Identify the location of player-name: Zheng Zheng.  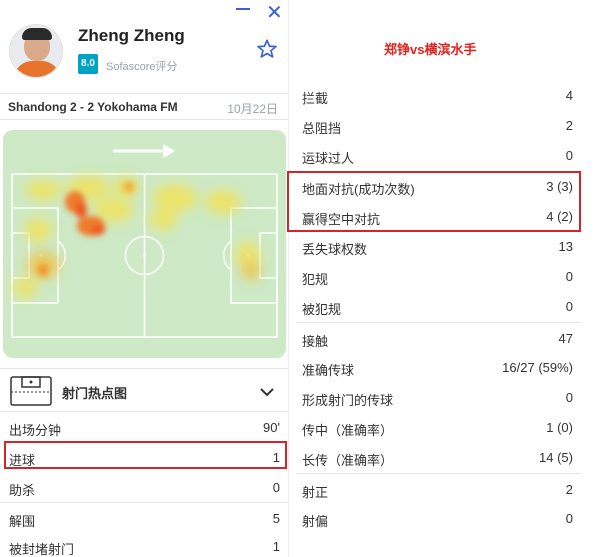
(131, 36).